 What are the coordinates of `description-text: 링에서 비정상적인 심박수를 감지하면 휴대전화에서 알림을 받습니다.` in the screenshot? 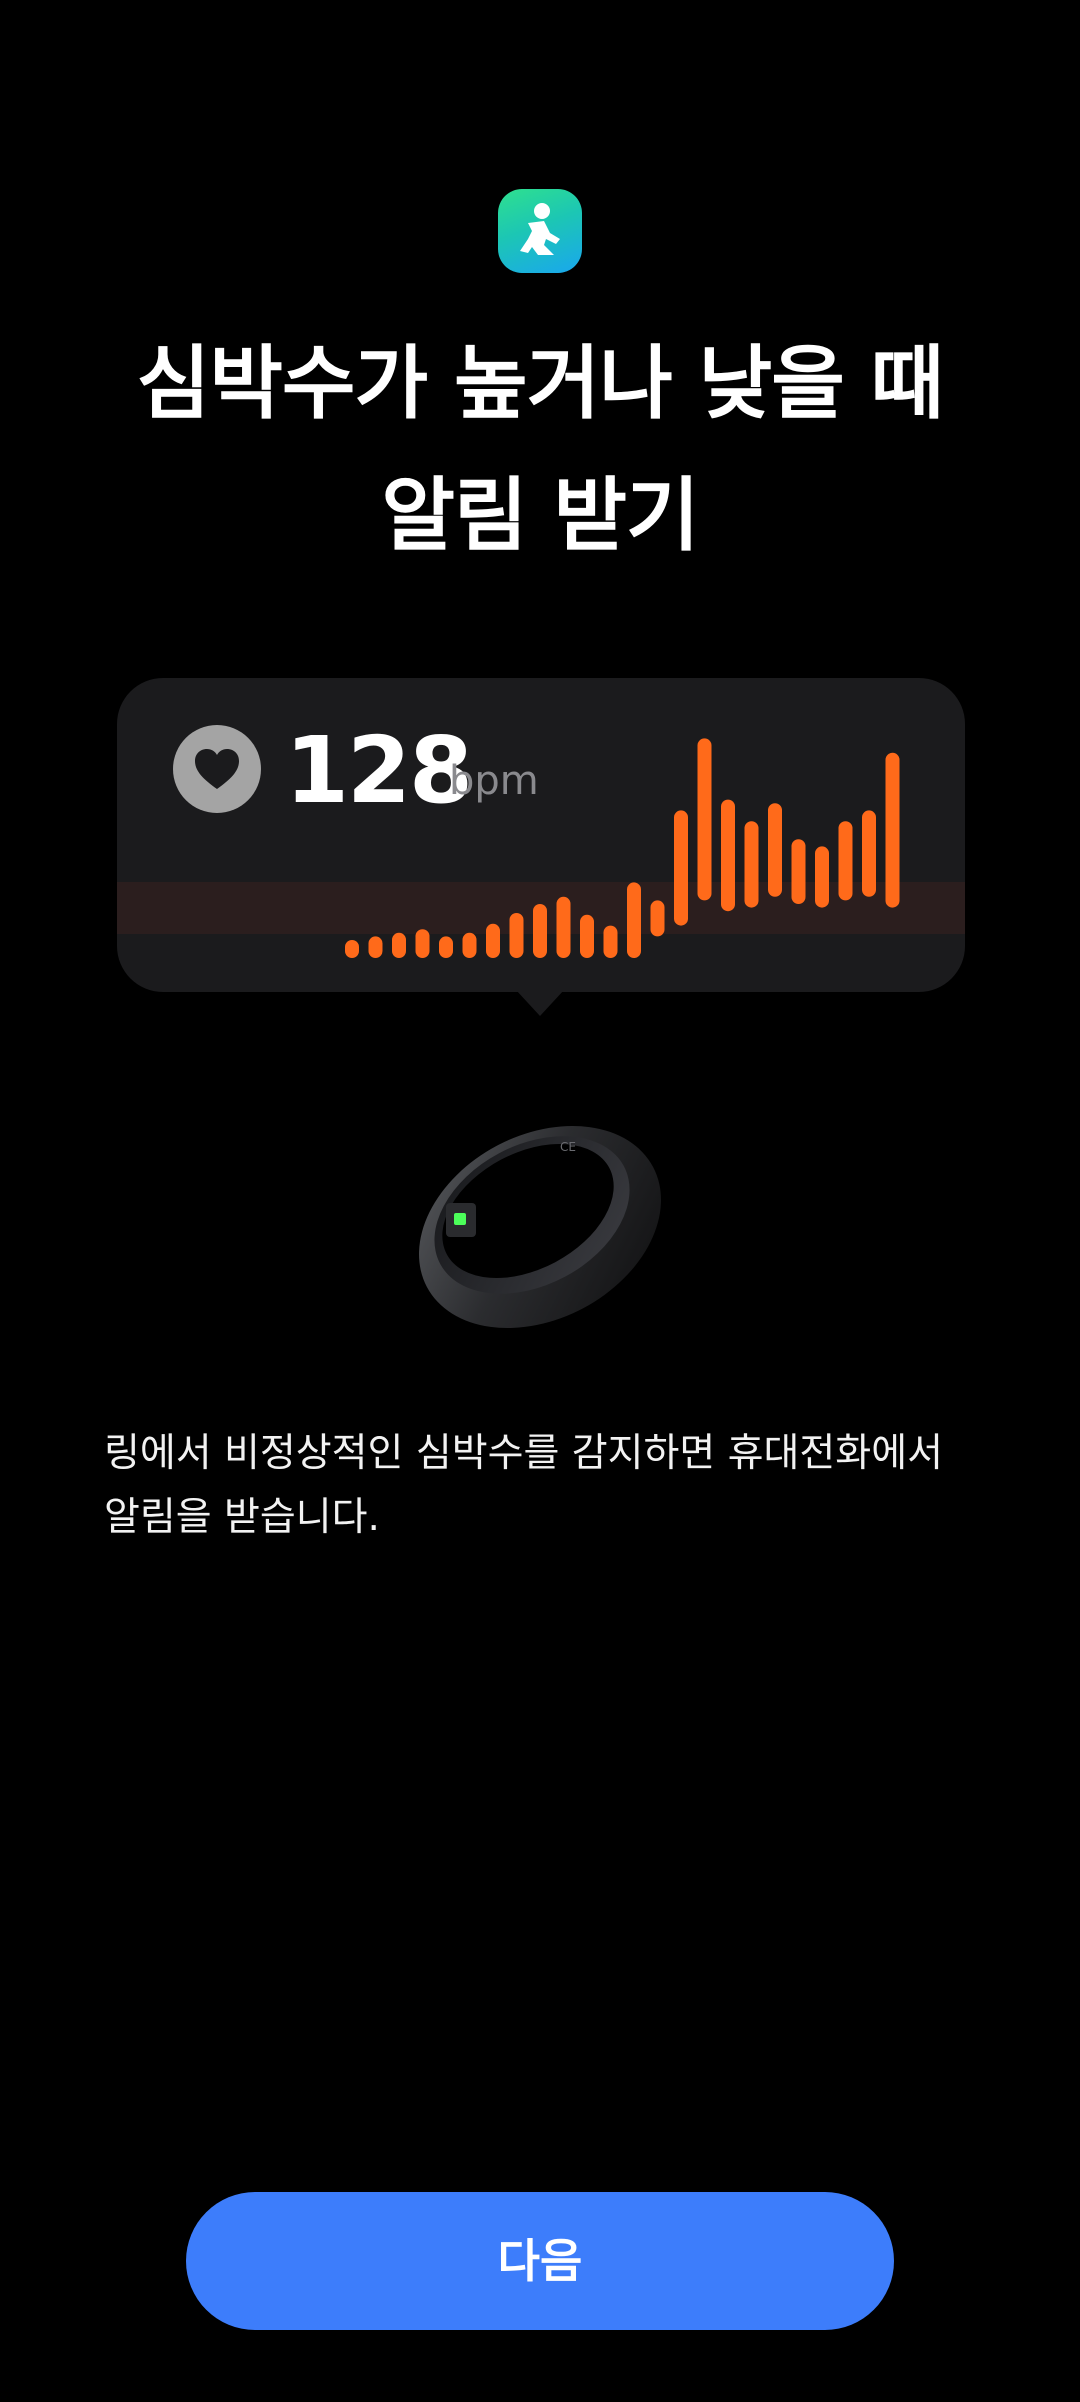 It's located at (523, 1485).